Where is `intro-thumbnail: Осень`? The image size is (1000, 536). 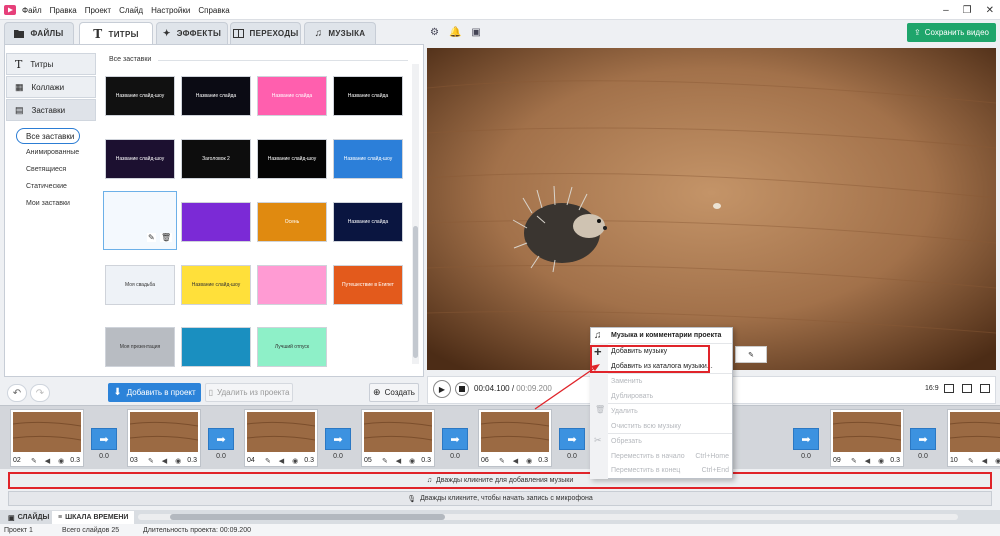
intro-thumbnail: Осень is located at coordinates (292, 222).